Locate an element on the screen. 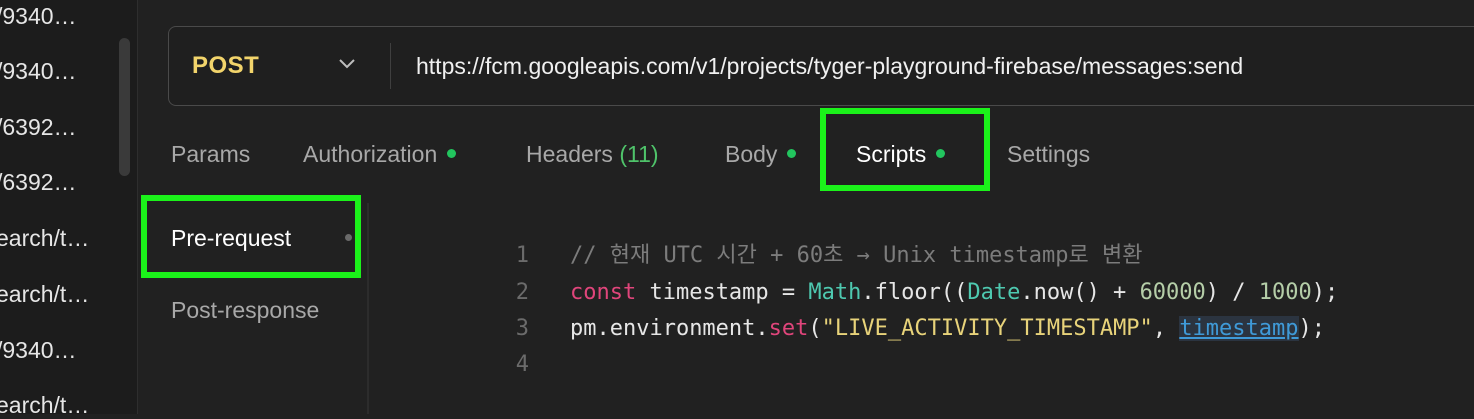  tab-label: Authorization is located at coordinates (370, 154).